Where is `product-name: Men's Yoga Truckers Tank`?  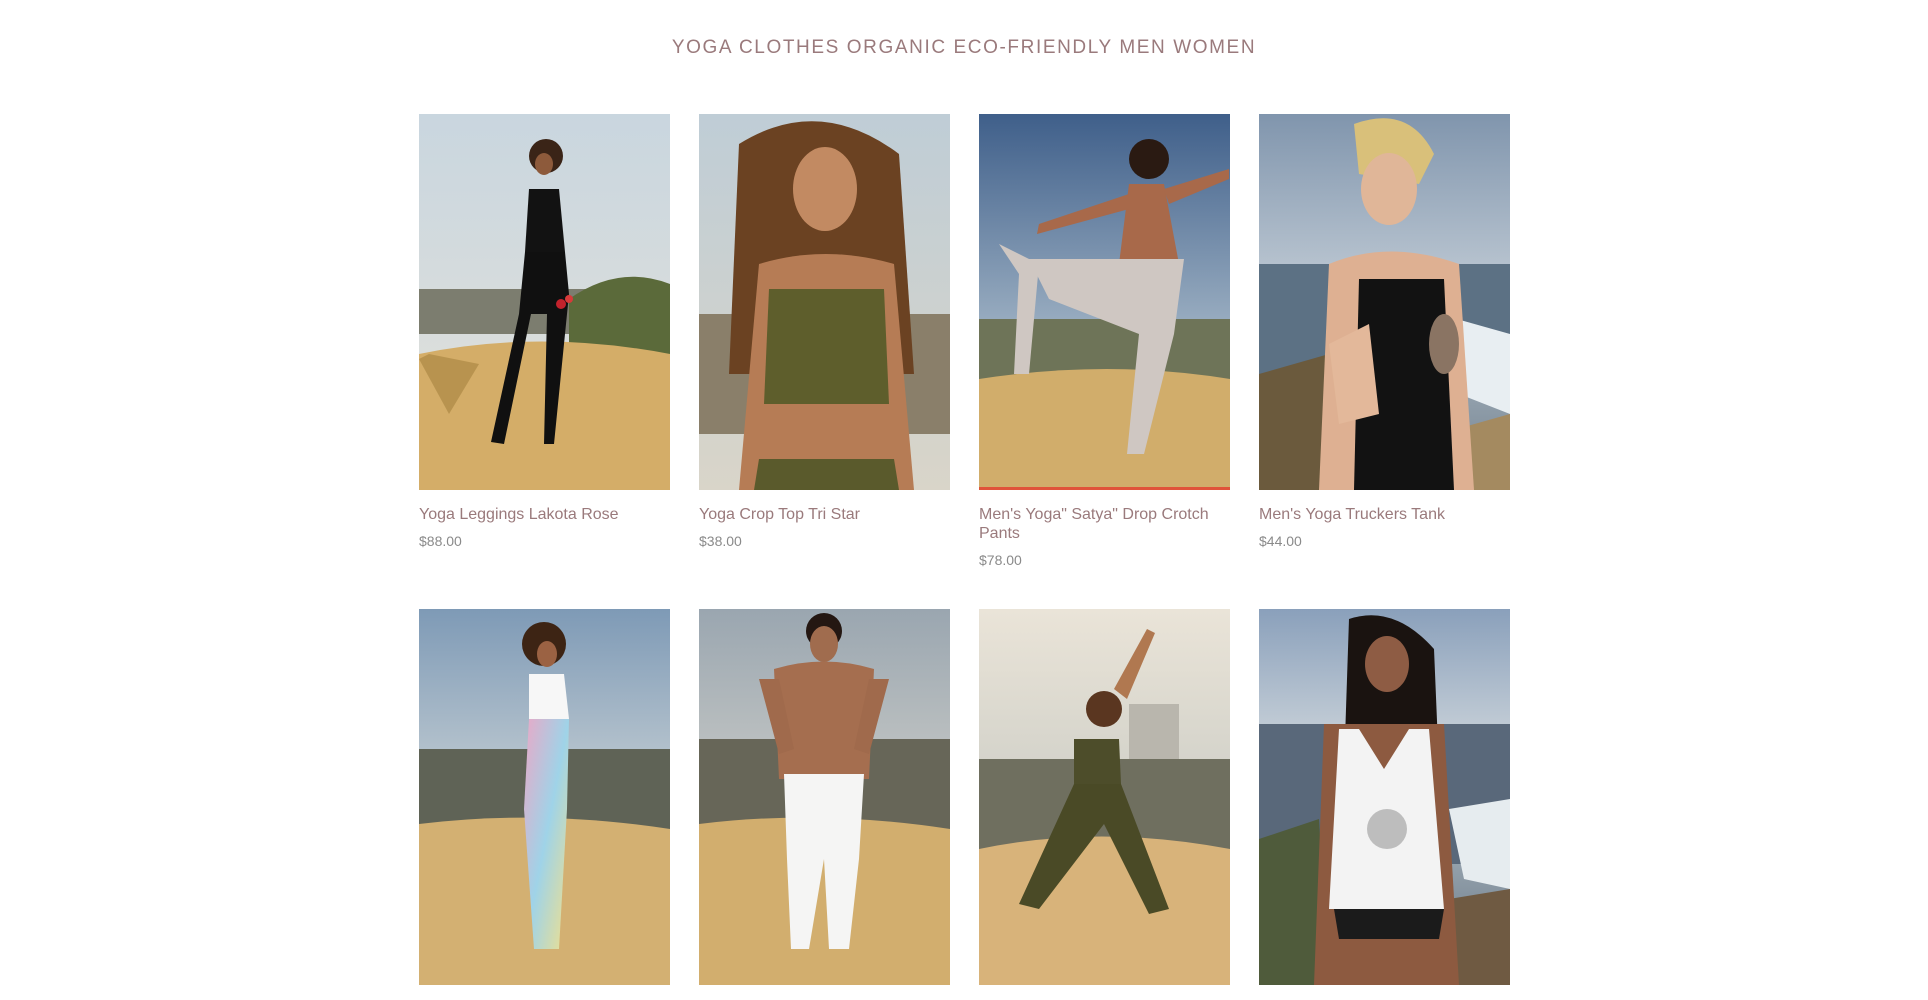 product-name: Men's Yoga Truckers Tank is located at coordinates (1384, 514).